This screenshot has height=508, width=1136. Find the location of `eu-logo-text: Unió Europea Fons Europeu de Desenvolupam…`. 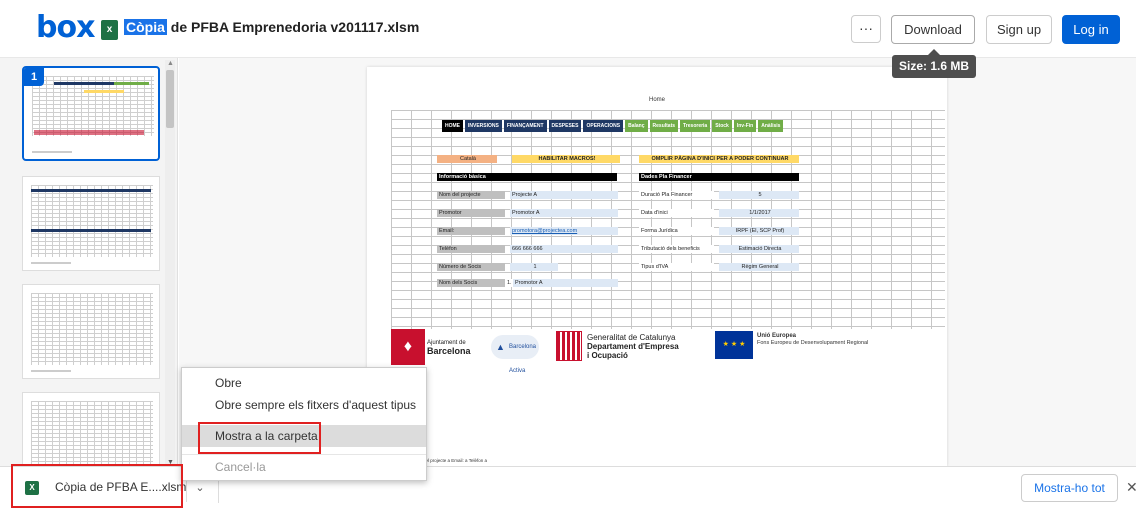

eu-logo-text: Unió Europea Fons Europeu de Desenvolupam… is located at coordinates (812, 340).